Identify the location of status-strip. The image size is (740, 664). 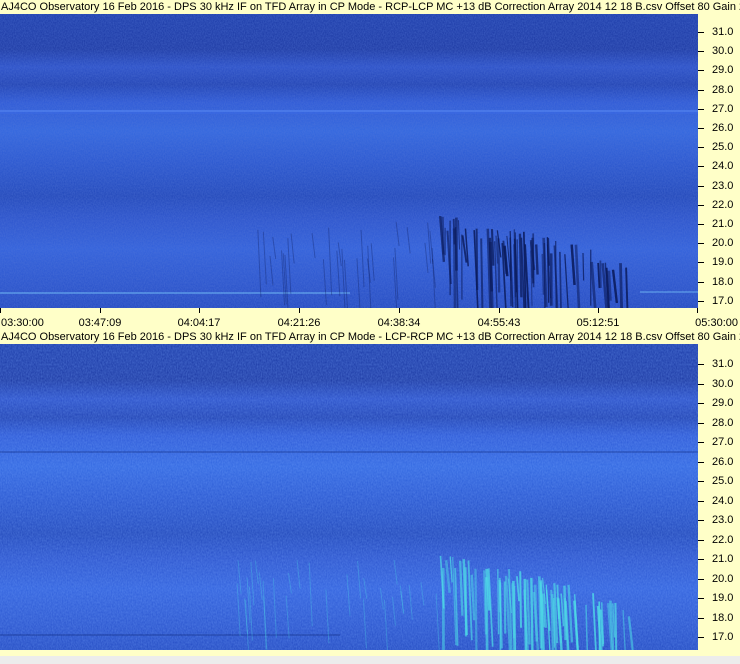
(370, 660).